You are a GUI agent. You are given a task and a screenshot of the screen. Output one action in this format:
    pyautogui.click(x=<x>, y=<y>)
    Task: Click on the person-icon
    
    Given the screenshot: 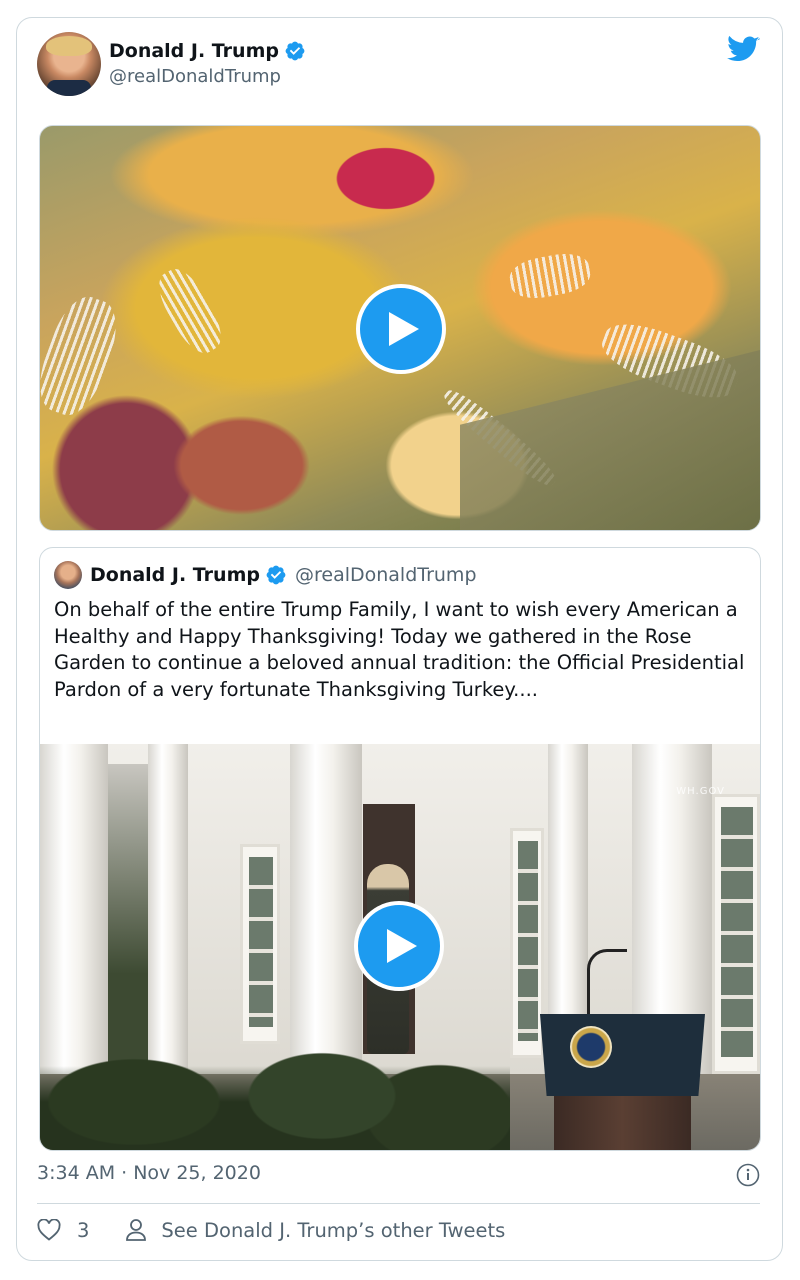 What is the action you would take?
    pyautogui.click(x=136, y=1230)
    